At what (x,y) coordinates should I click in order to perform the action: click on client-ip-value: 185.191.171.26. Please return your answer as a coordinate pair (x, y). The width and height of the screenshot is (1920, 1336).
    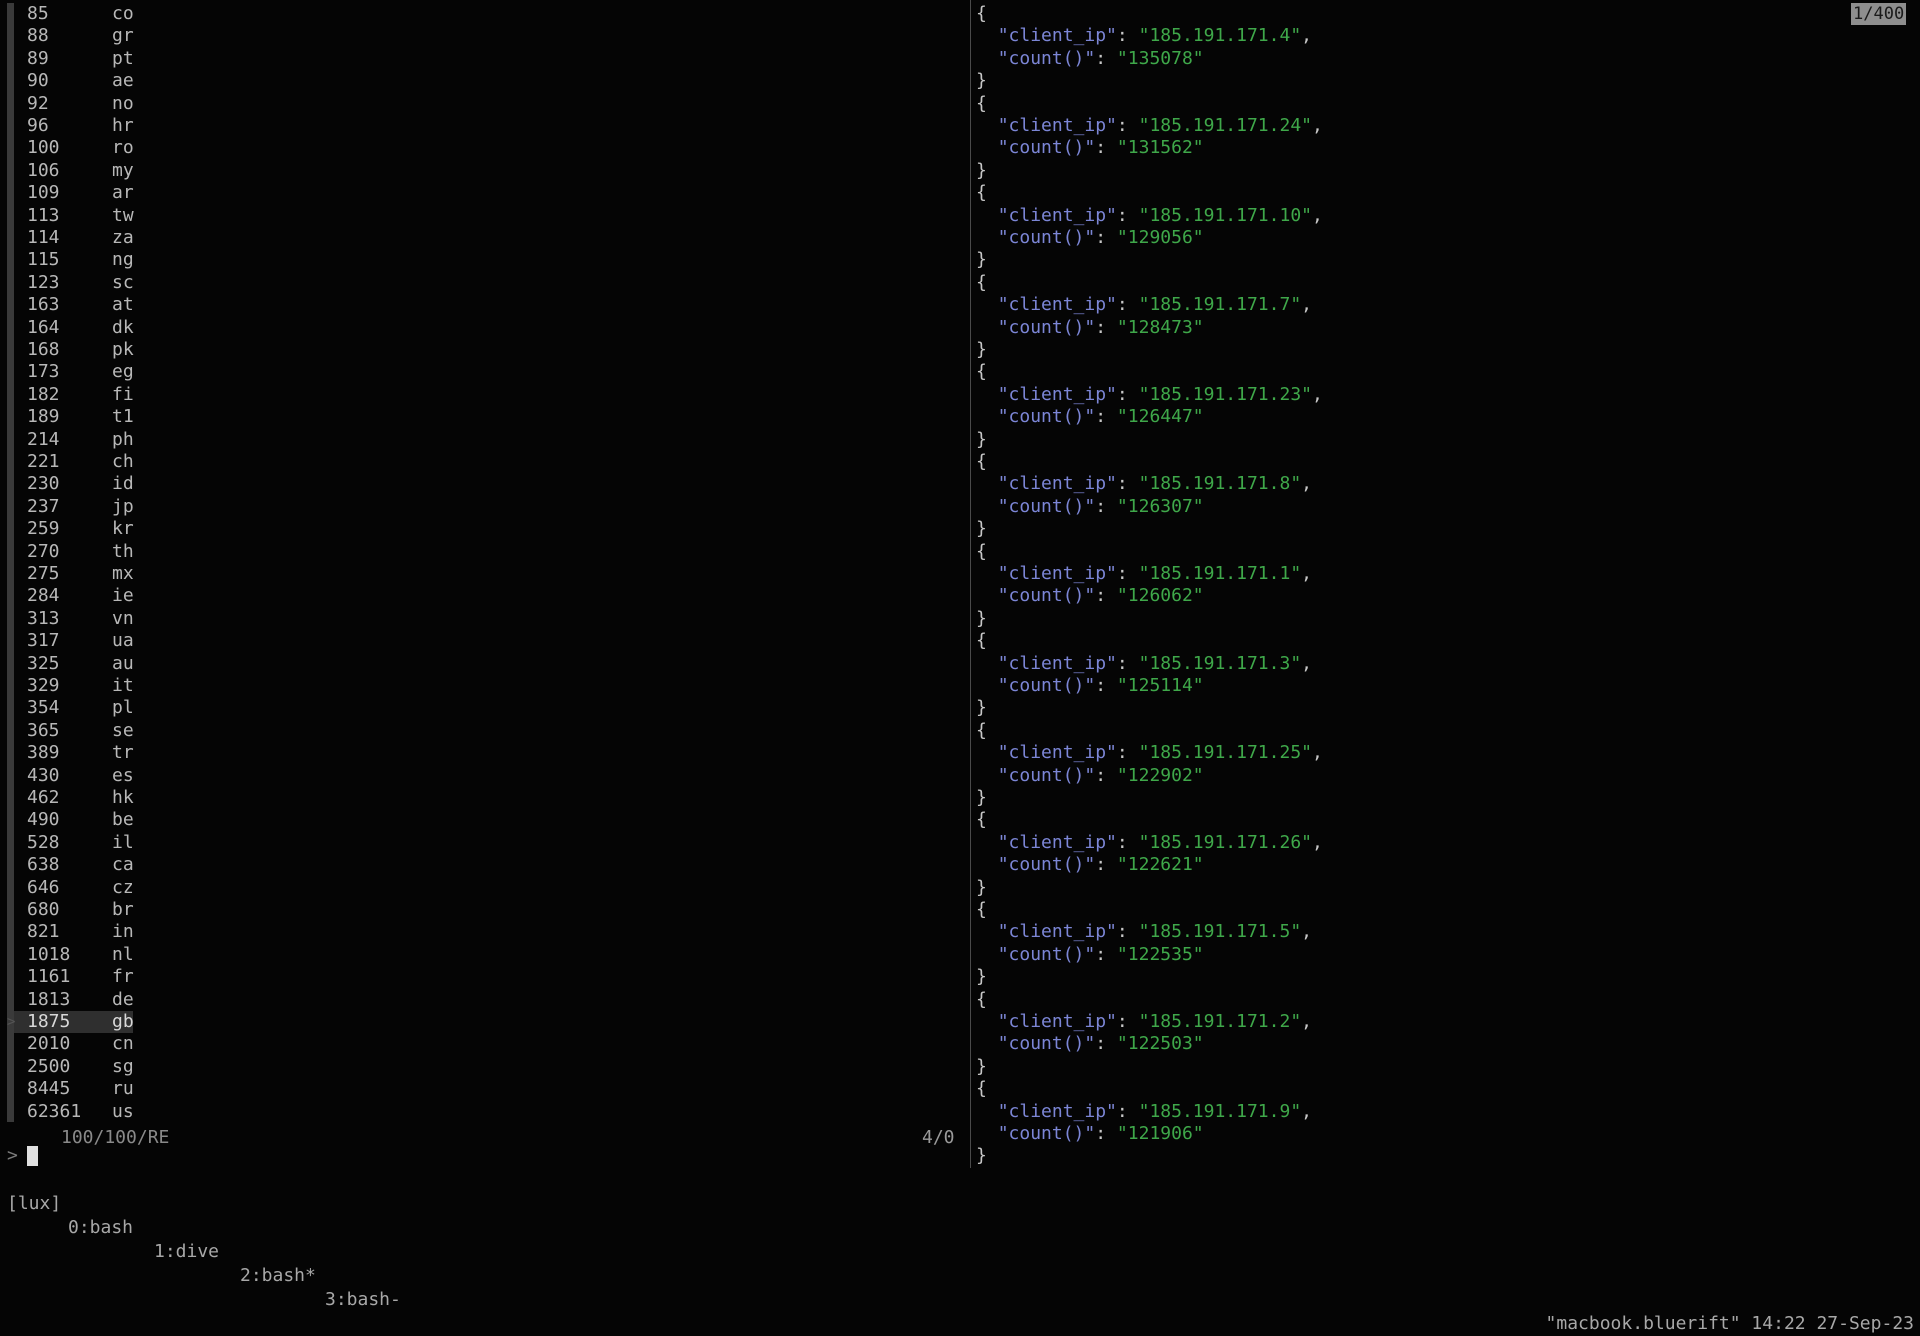
    Looking at the image, I should click on (1225, 842).